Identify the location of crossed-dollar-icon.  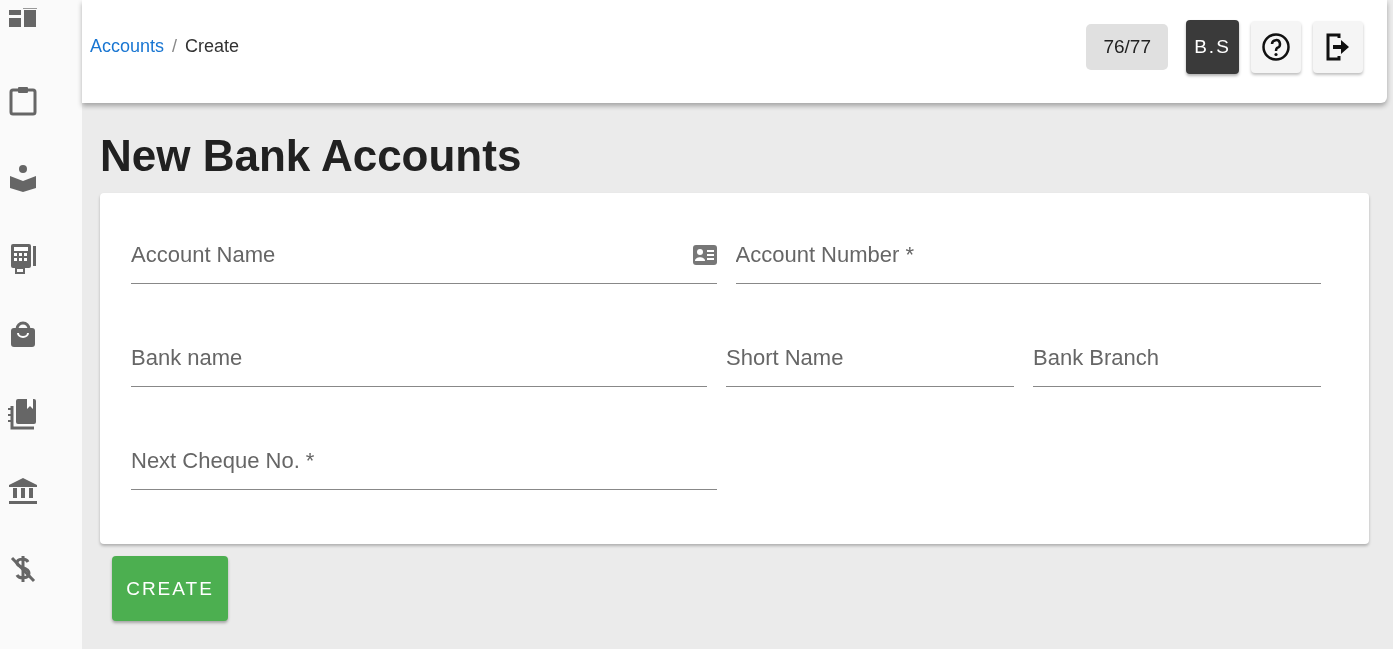
(22, 569).